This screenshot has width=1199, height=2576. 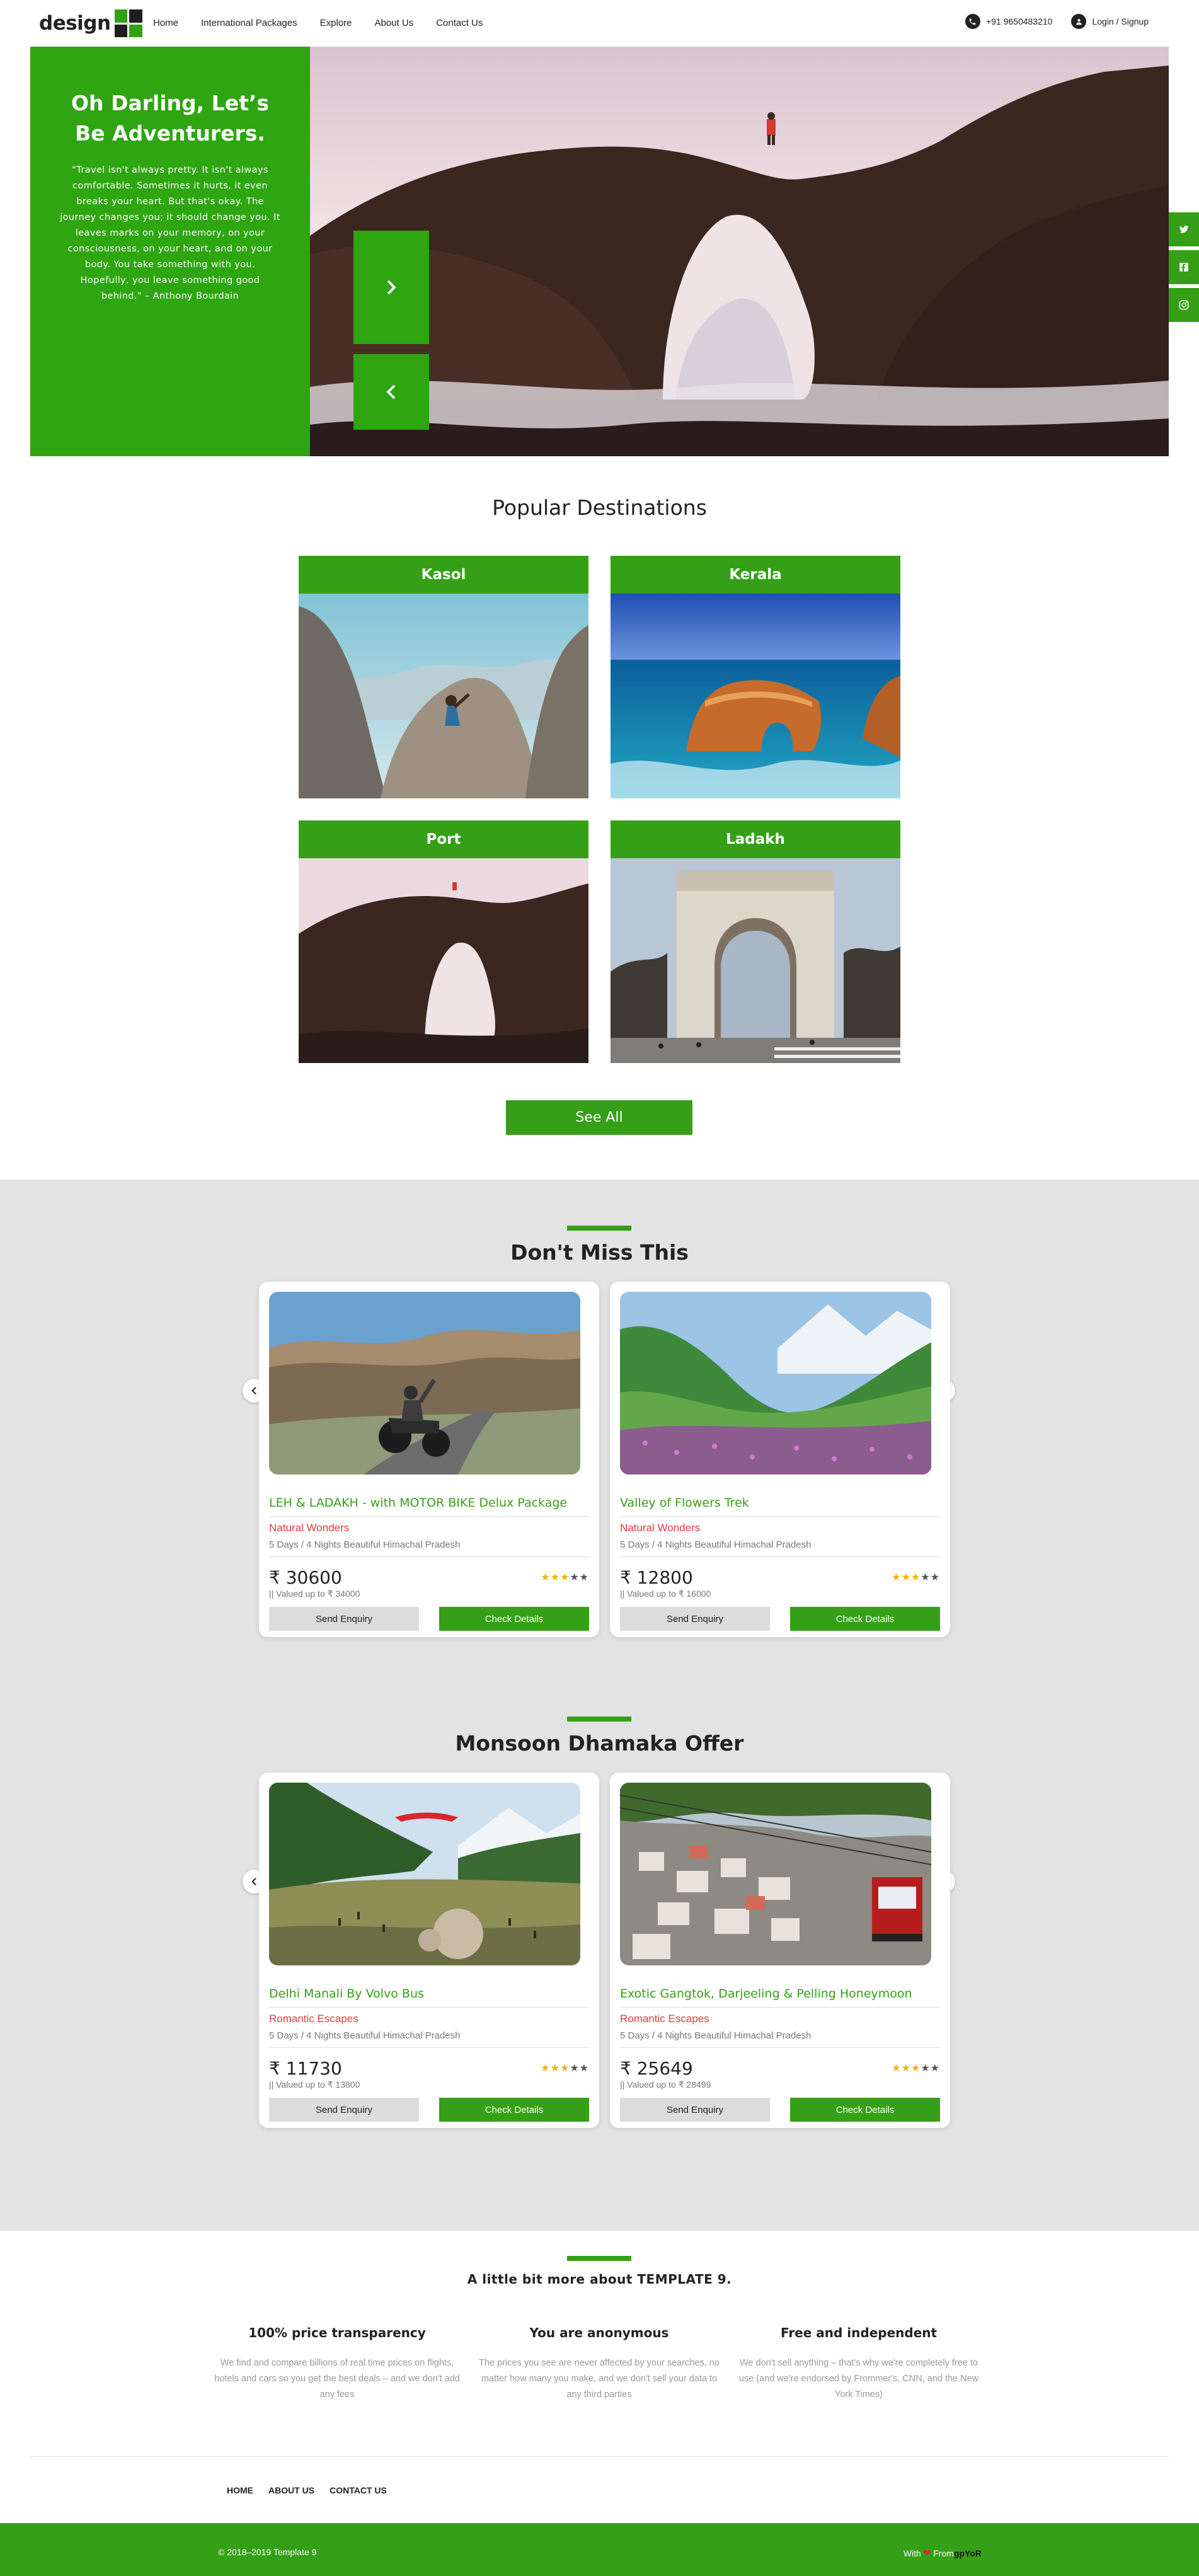 I want to click on user-icon, so click(x=1079, y=21).